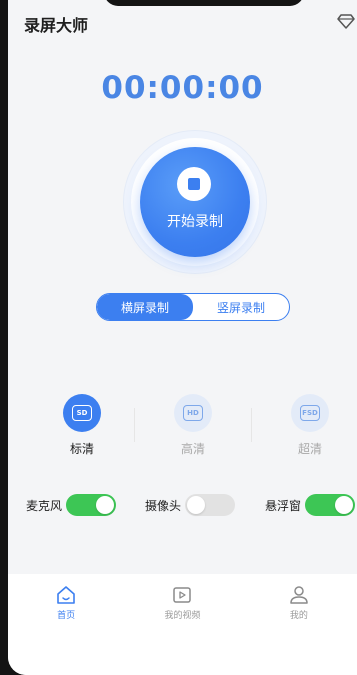 This screenshot has width=357, height=675. I want to click on bottom-navigation: 首页 我的视频 我的, so click(182, 604).